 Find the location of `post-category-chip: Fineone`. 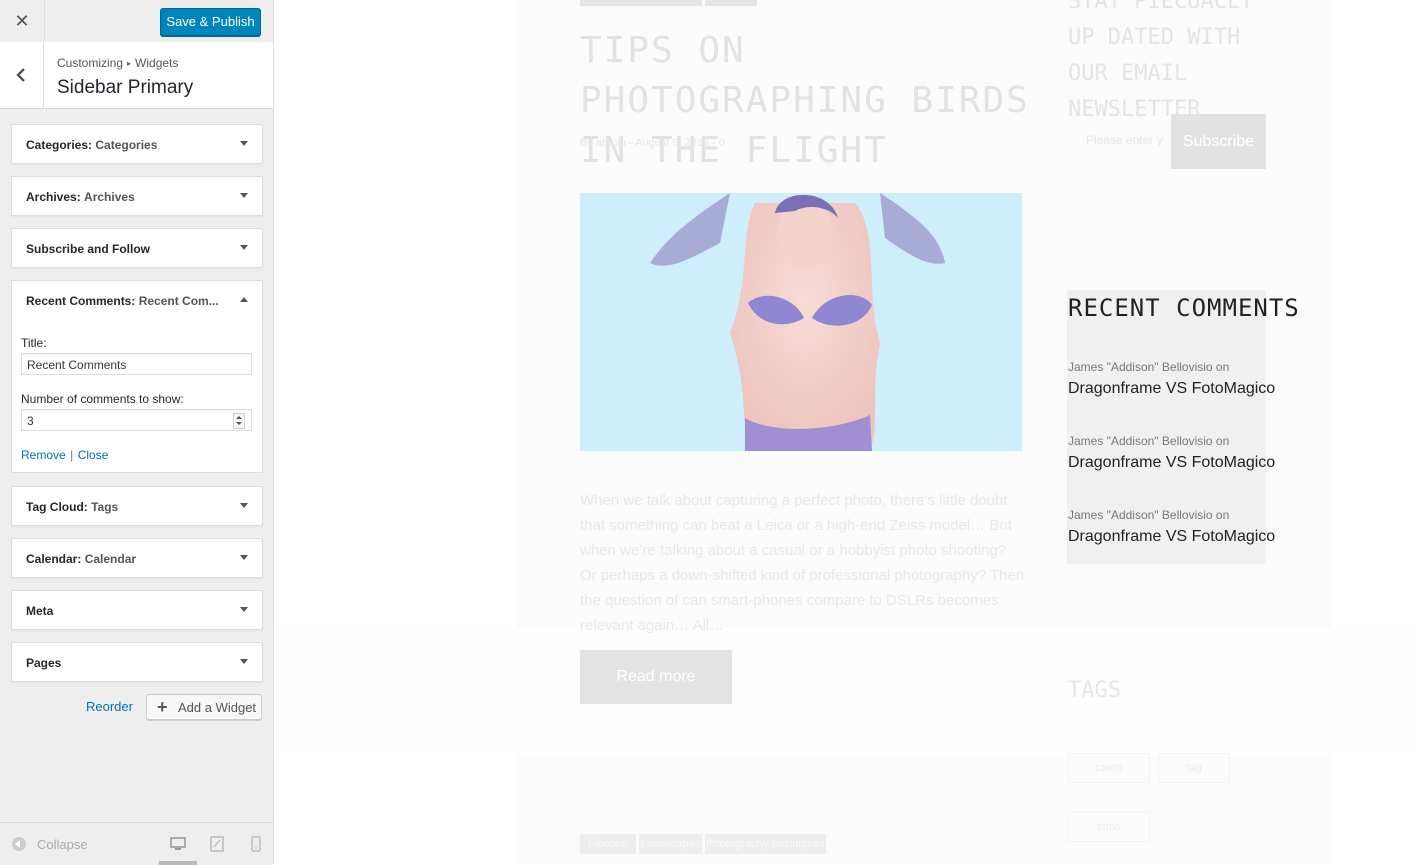

post-category-chip: Fineone is located at coordinates (608, 844).